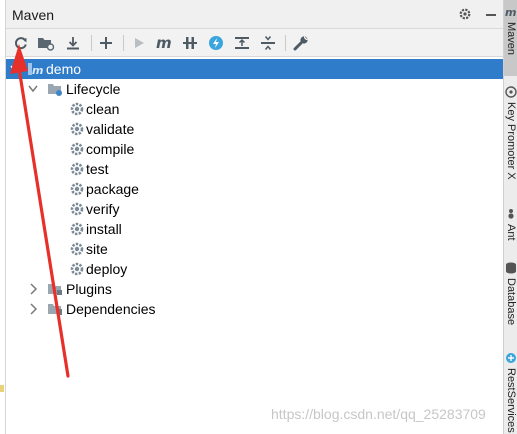  Describe the element at coordinates (106, 43) in the screenshot. I see `add-maven-project-icon` at that location.